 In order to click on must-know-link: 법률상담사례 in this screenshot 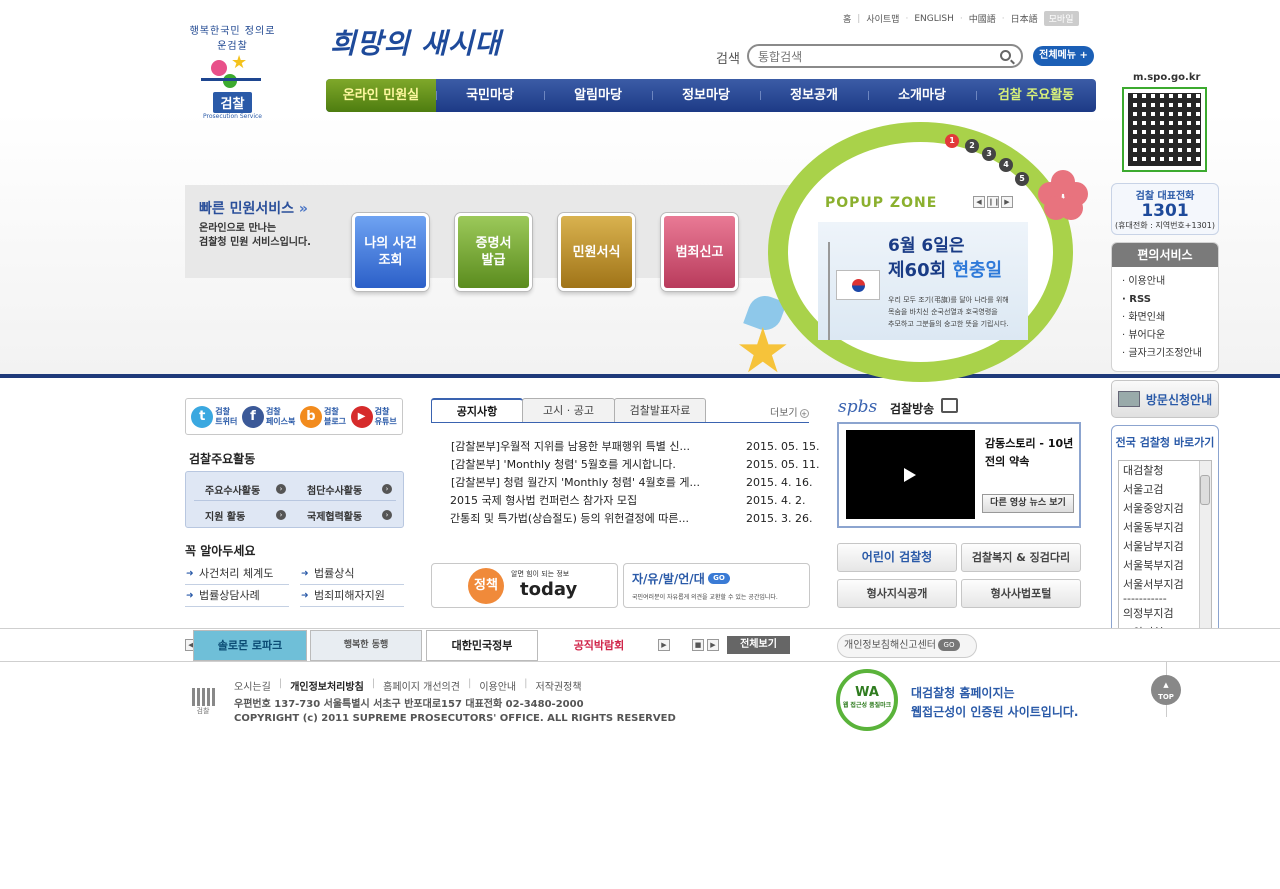, I will do `click(237, 596)`.